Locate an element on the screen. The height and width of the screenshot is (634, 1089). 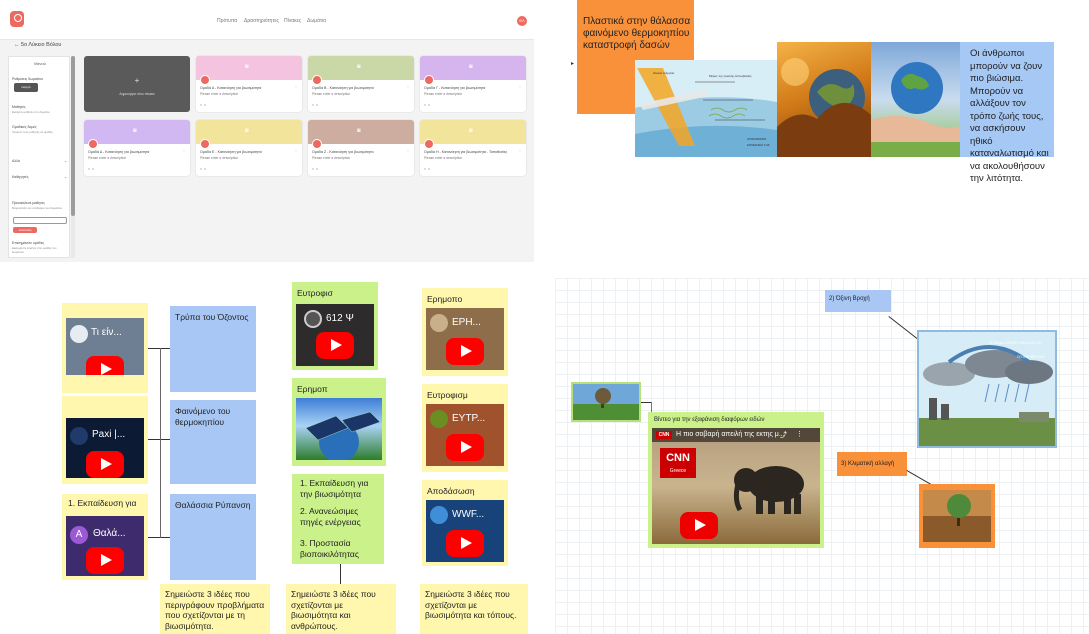
cnn-logo-small: CNN is located at coordinates (664, 435).